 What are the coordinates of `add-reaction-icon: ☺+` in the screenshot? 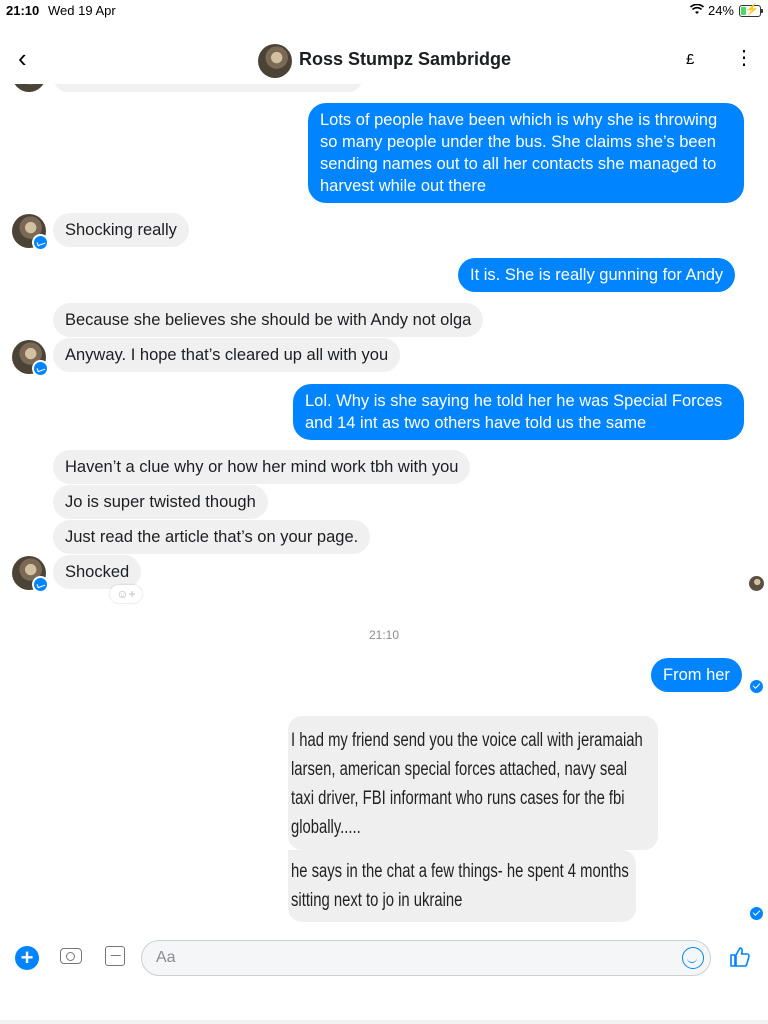 It's located at (126, 594).